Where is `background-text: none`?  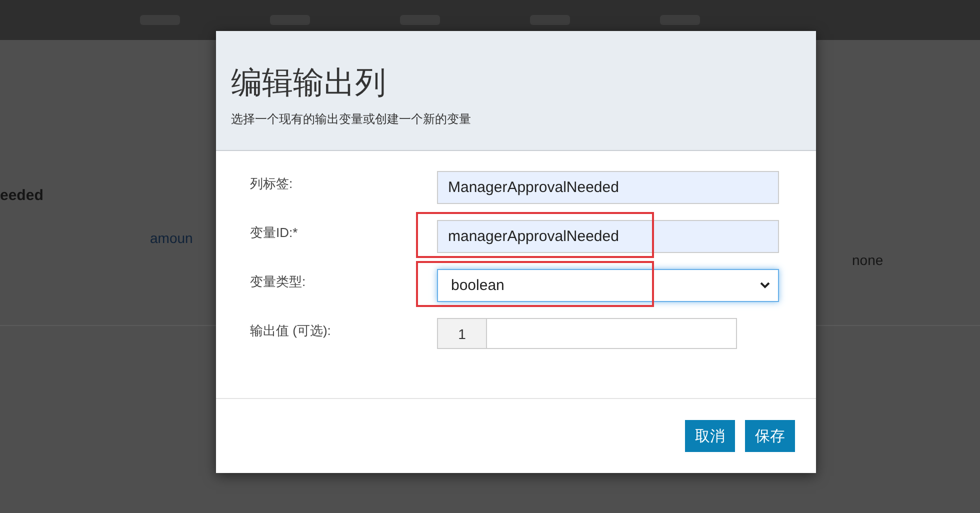
background-text: none is located at coordinates (868, 260).